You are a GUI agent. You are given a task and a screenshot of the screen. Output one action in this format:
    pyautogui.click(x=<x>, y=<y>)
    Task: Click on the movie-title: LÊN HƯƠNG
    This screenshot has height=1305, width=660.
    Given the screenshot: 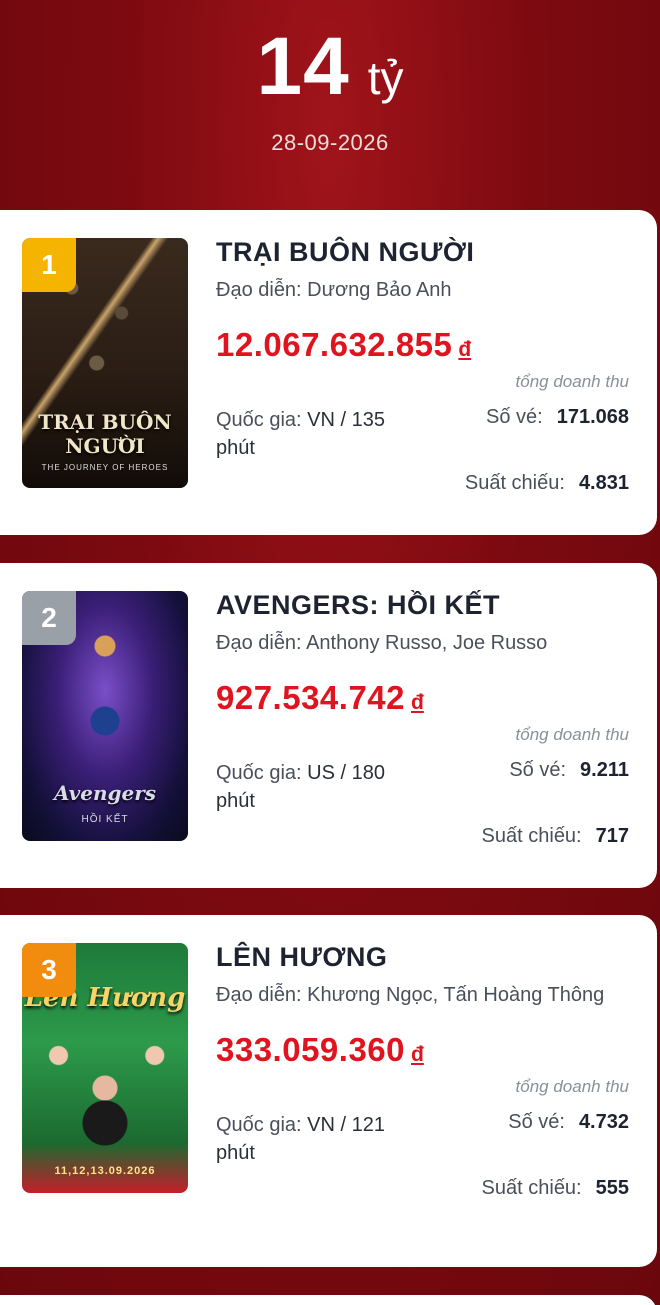 What is the action you would take?
    pyautogui.click(x=422, y=957)
    